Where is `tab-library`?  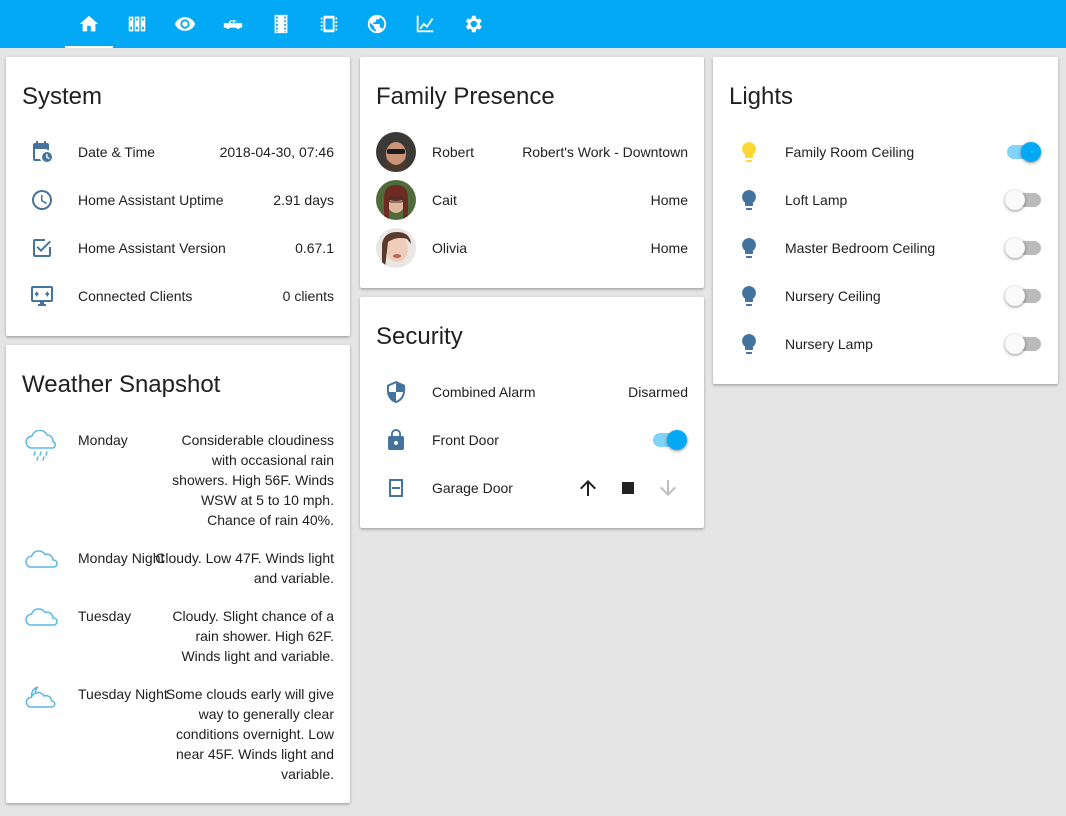 tab-library is located at coordinates (137, 24).